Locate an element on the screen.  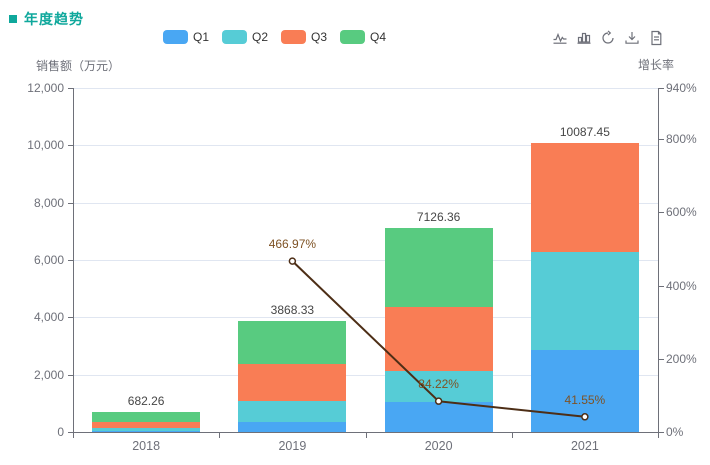
growth-value-label: 466.97% is located at coordinates (292, 244).